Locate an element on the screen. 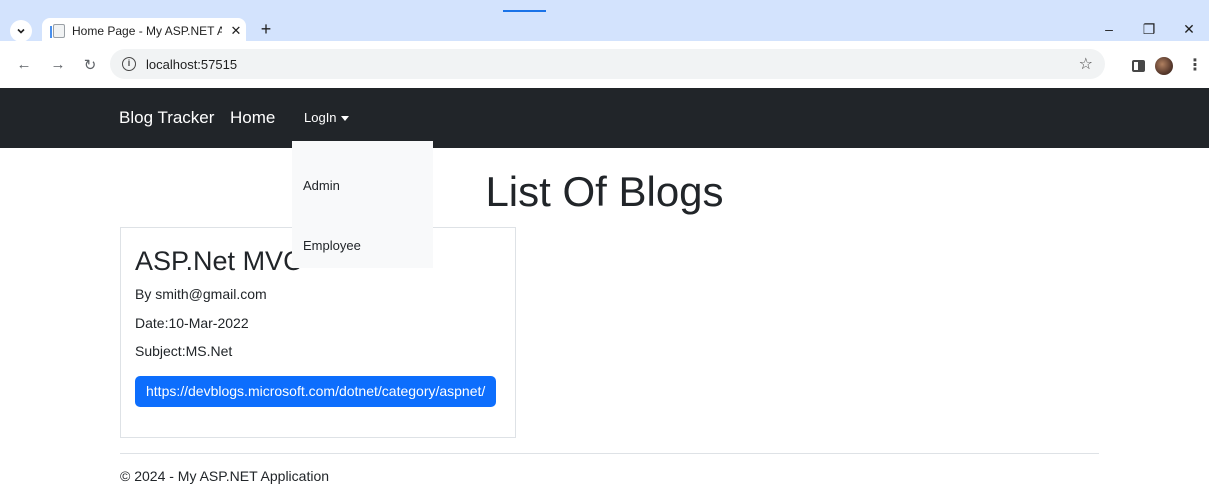 The image size is (1209, 486). page-favicon-icon is located at coordinates (57, 31).